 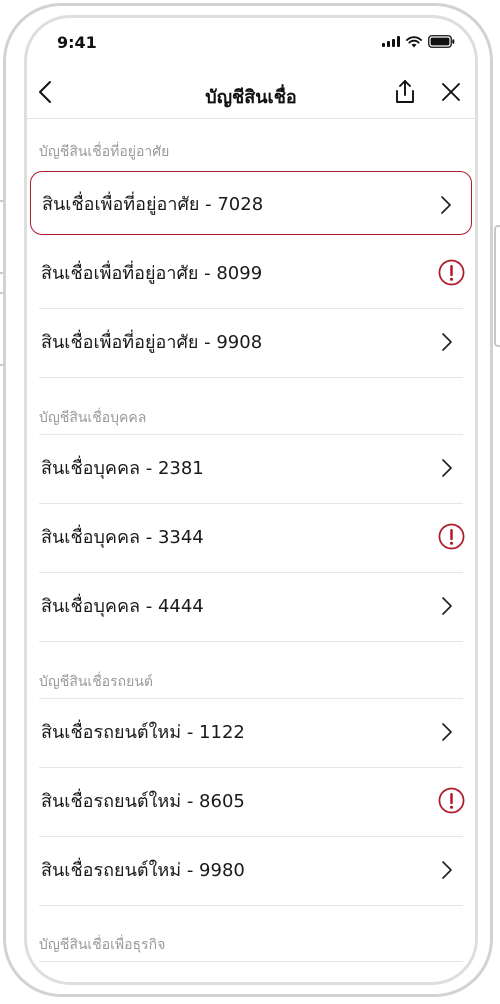 What do you see at coordinates (251, 467) in the screenshot?
I see `loan-row-personal-2381: สินเชื่อบุคคล - 2381` at bounding box center [251, 467].